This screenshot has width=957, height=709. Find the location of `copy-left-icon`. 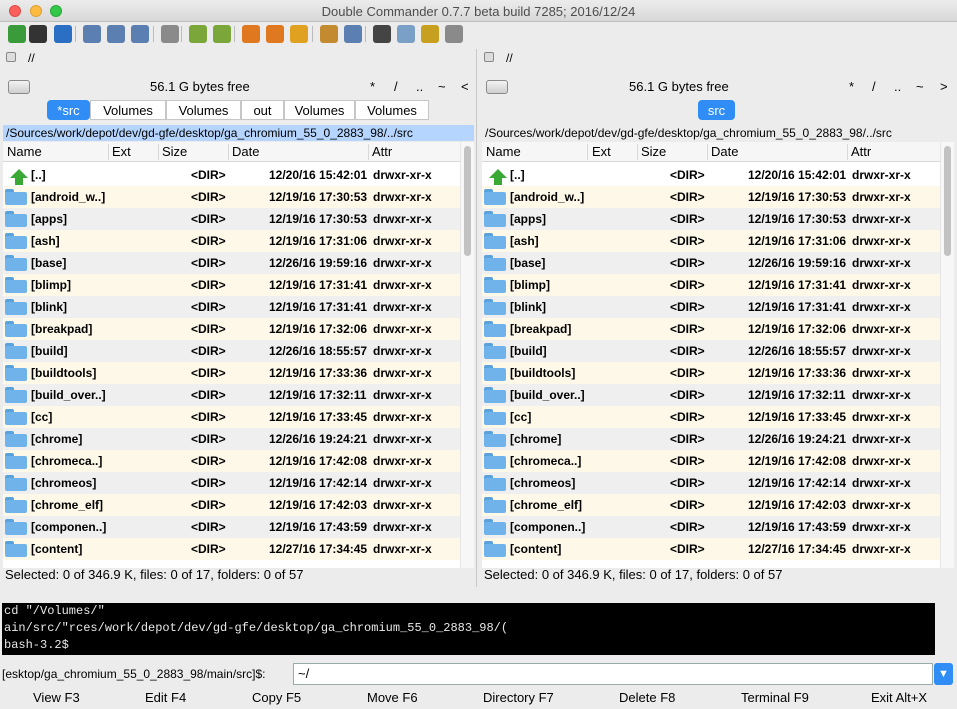

copy-left-icon is located at coordinates (198, 34).